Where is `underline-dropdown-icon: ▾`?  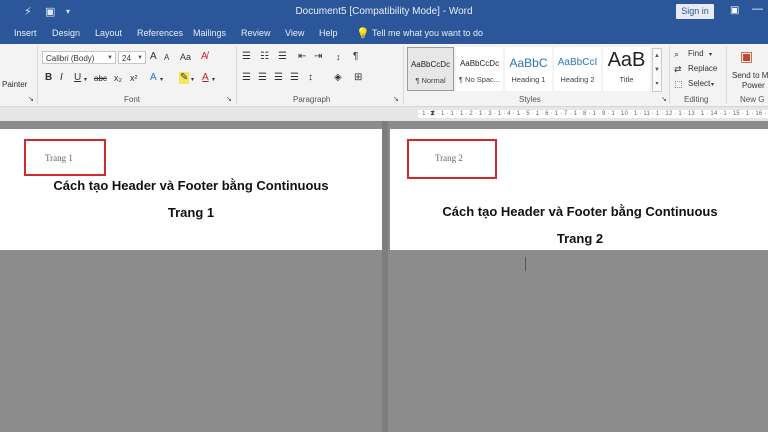
underline-dropdown-icon: ▾ is located at coordinates (85, 80).